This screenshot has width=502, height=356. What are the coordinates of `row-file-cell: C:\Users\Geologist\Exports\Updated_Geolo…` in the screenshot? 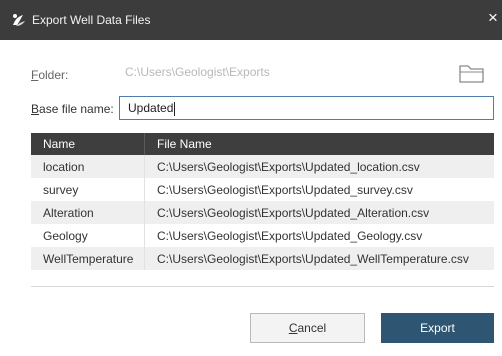 It's located at (319, 235).